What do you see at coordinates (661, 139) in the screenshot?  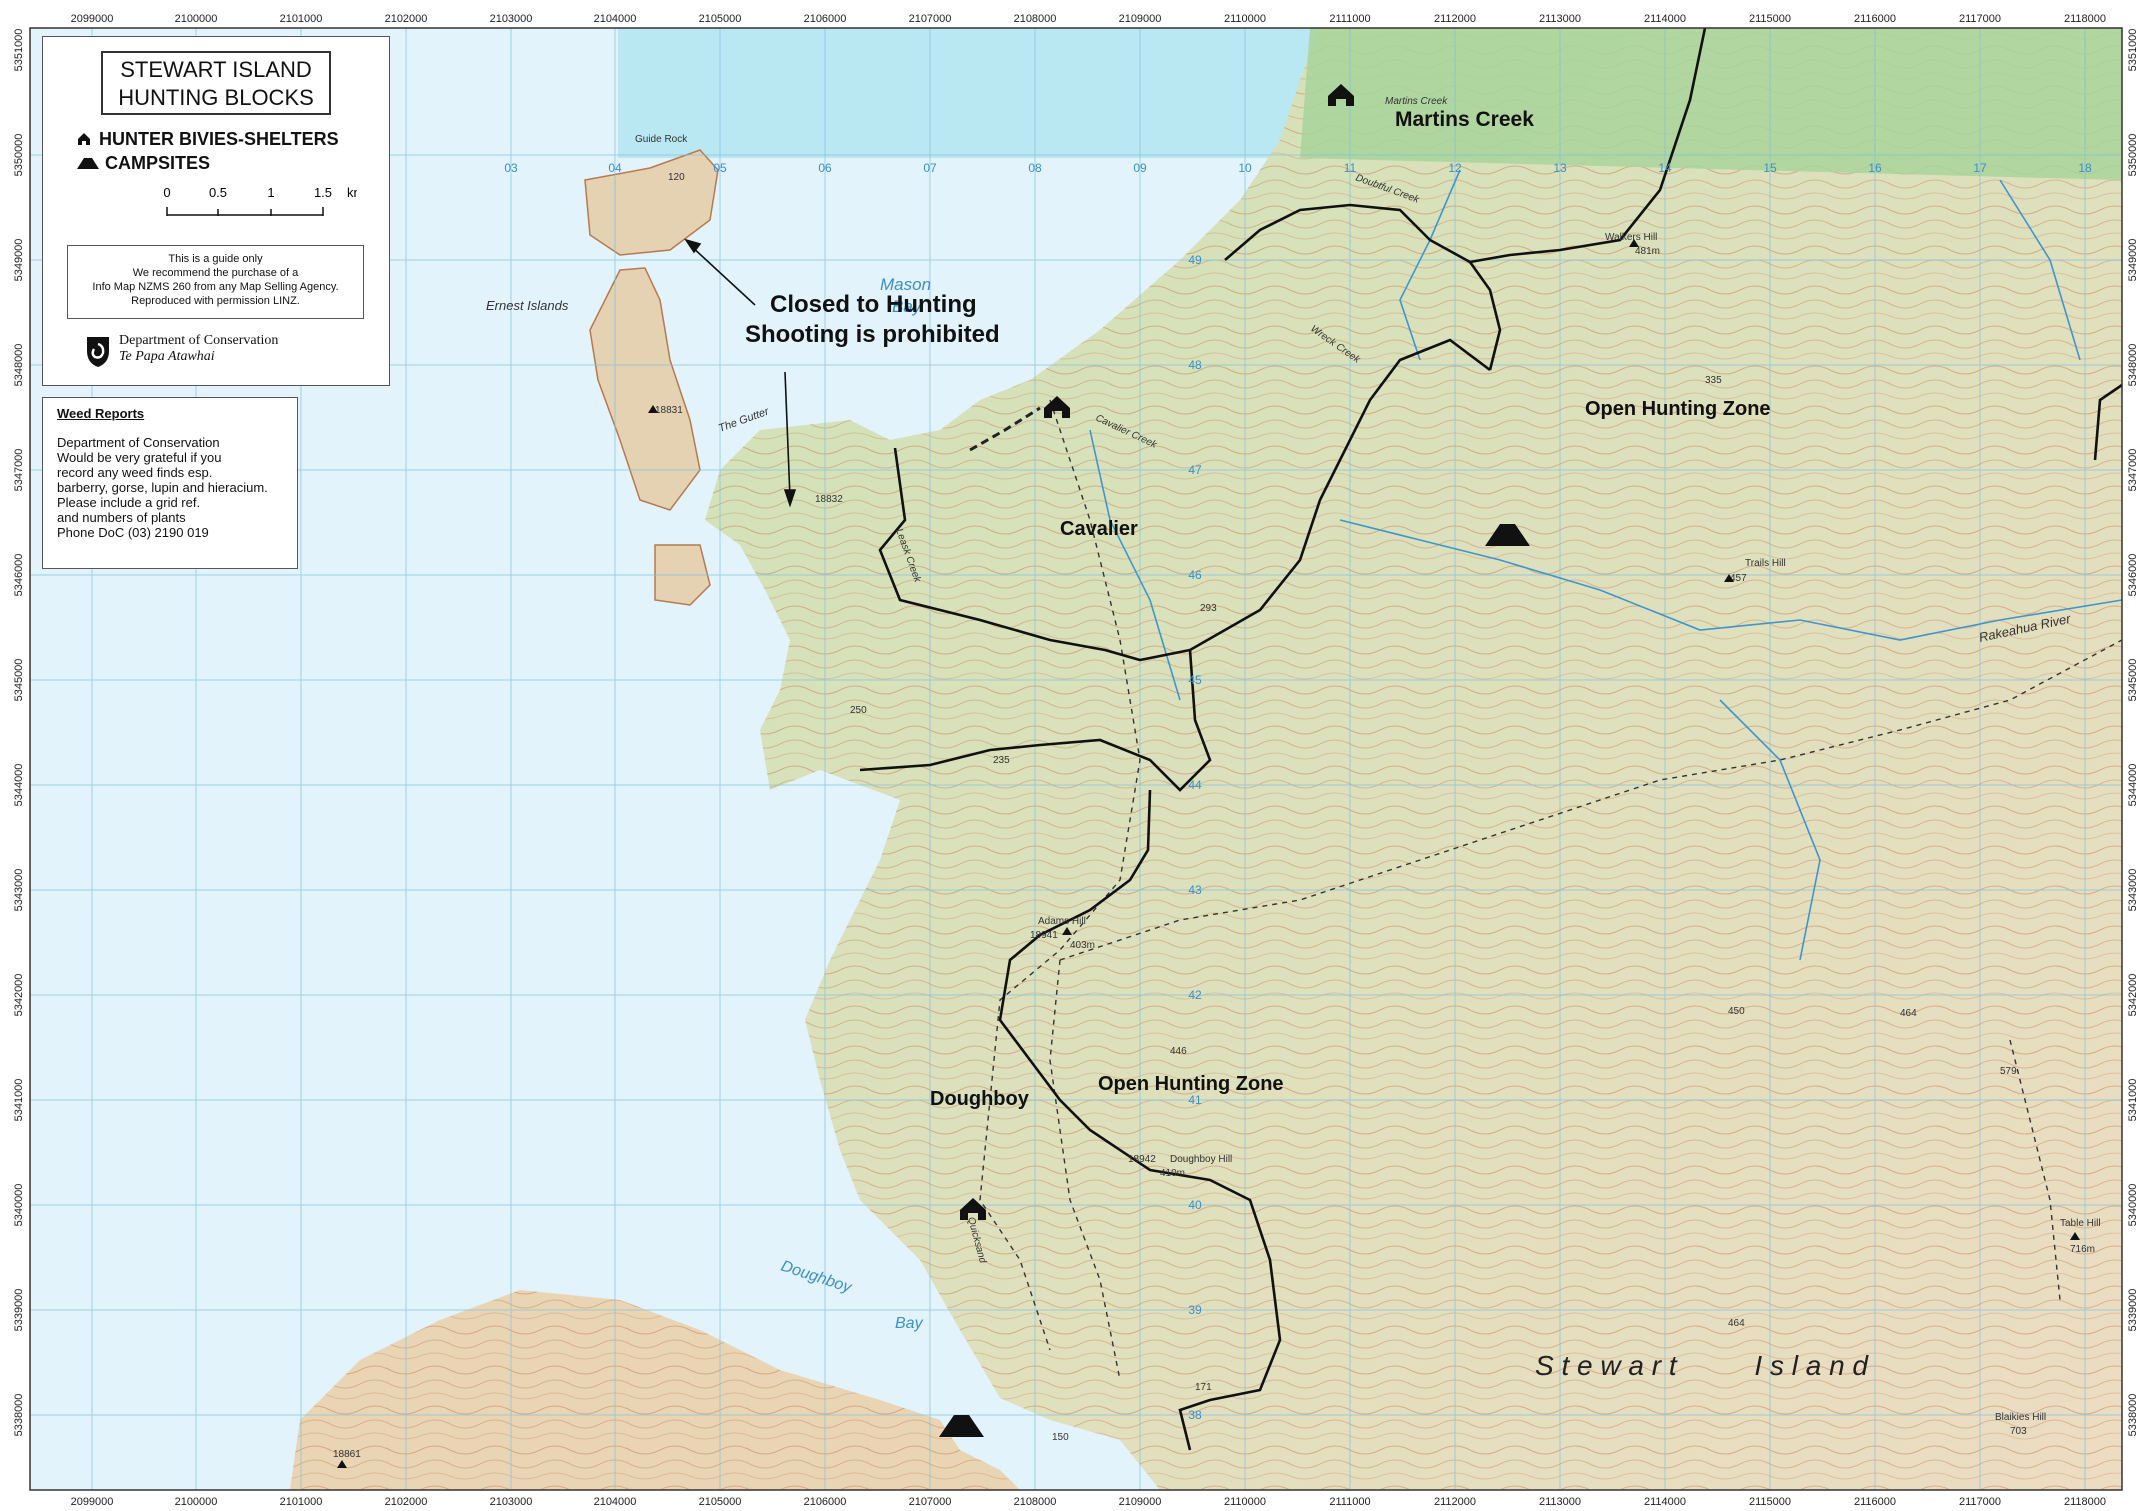 I see `guide-rock-label: Guide Rock` at bounding box center [661, 139].